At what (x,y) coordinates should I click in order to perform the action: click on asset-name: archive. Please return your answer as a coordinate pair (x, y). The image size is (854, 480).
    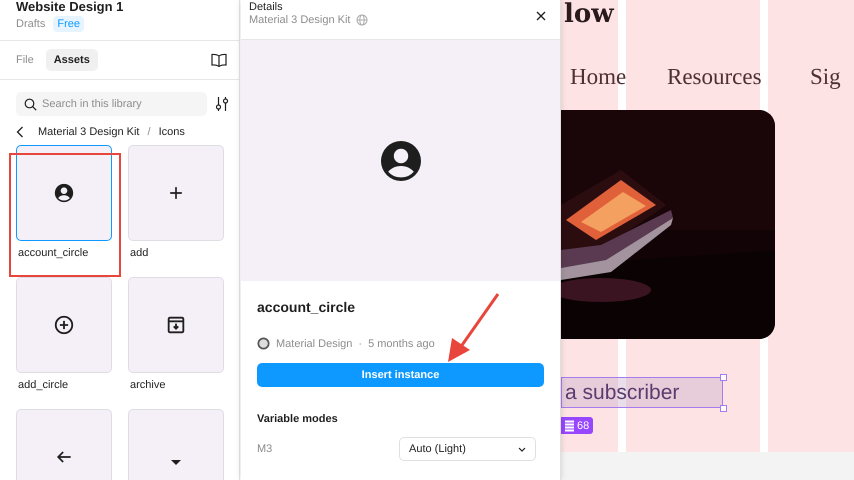
    Looking at the image, I should click on (147, 385).